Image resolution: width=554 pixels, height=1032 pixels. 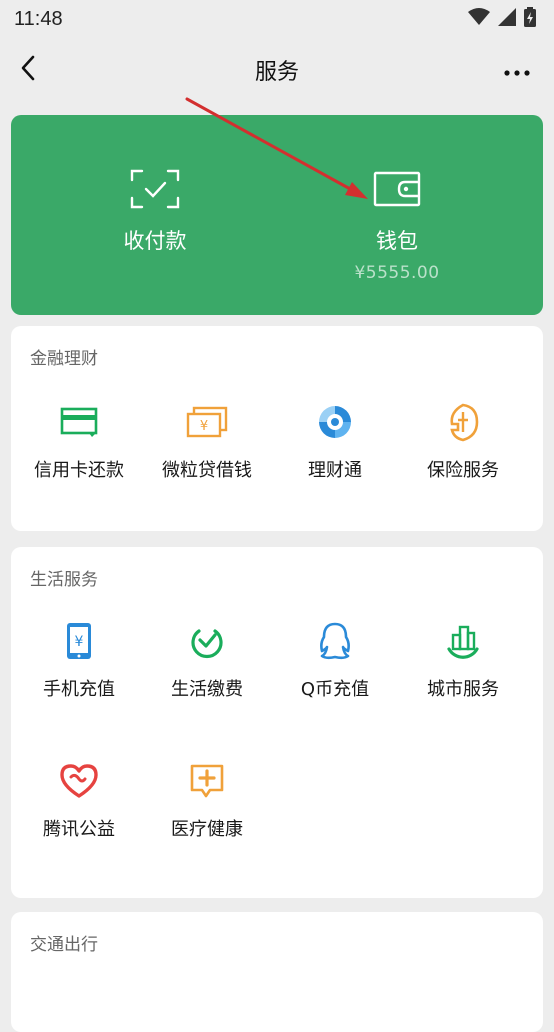 I want to click on wifi-icon, so click(x=479, y=19).